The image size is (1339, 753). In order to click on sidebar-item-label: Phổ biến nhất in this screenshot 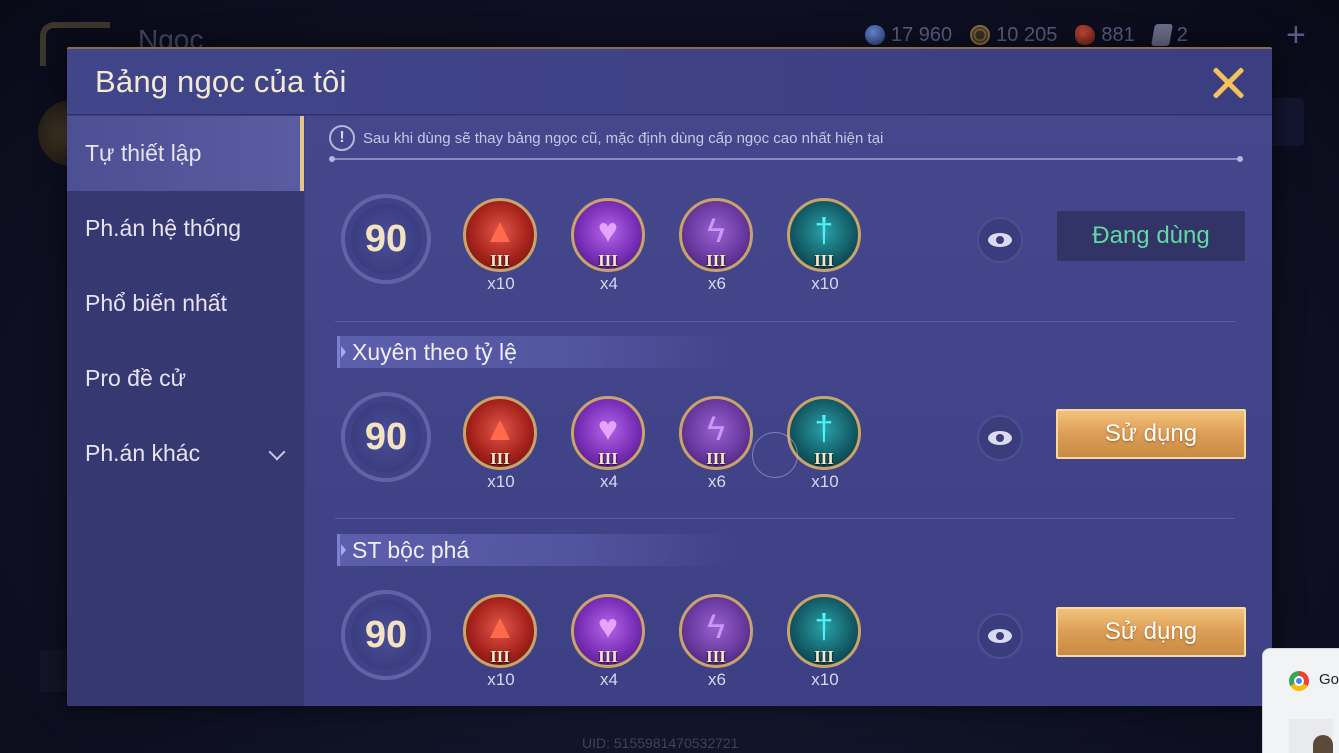, I will do `click(156, 303)`.